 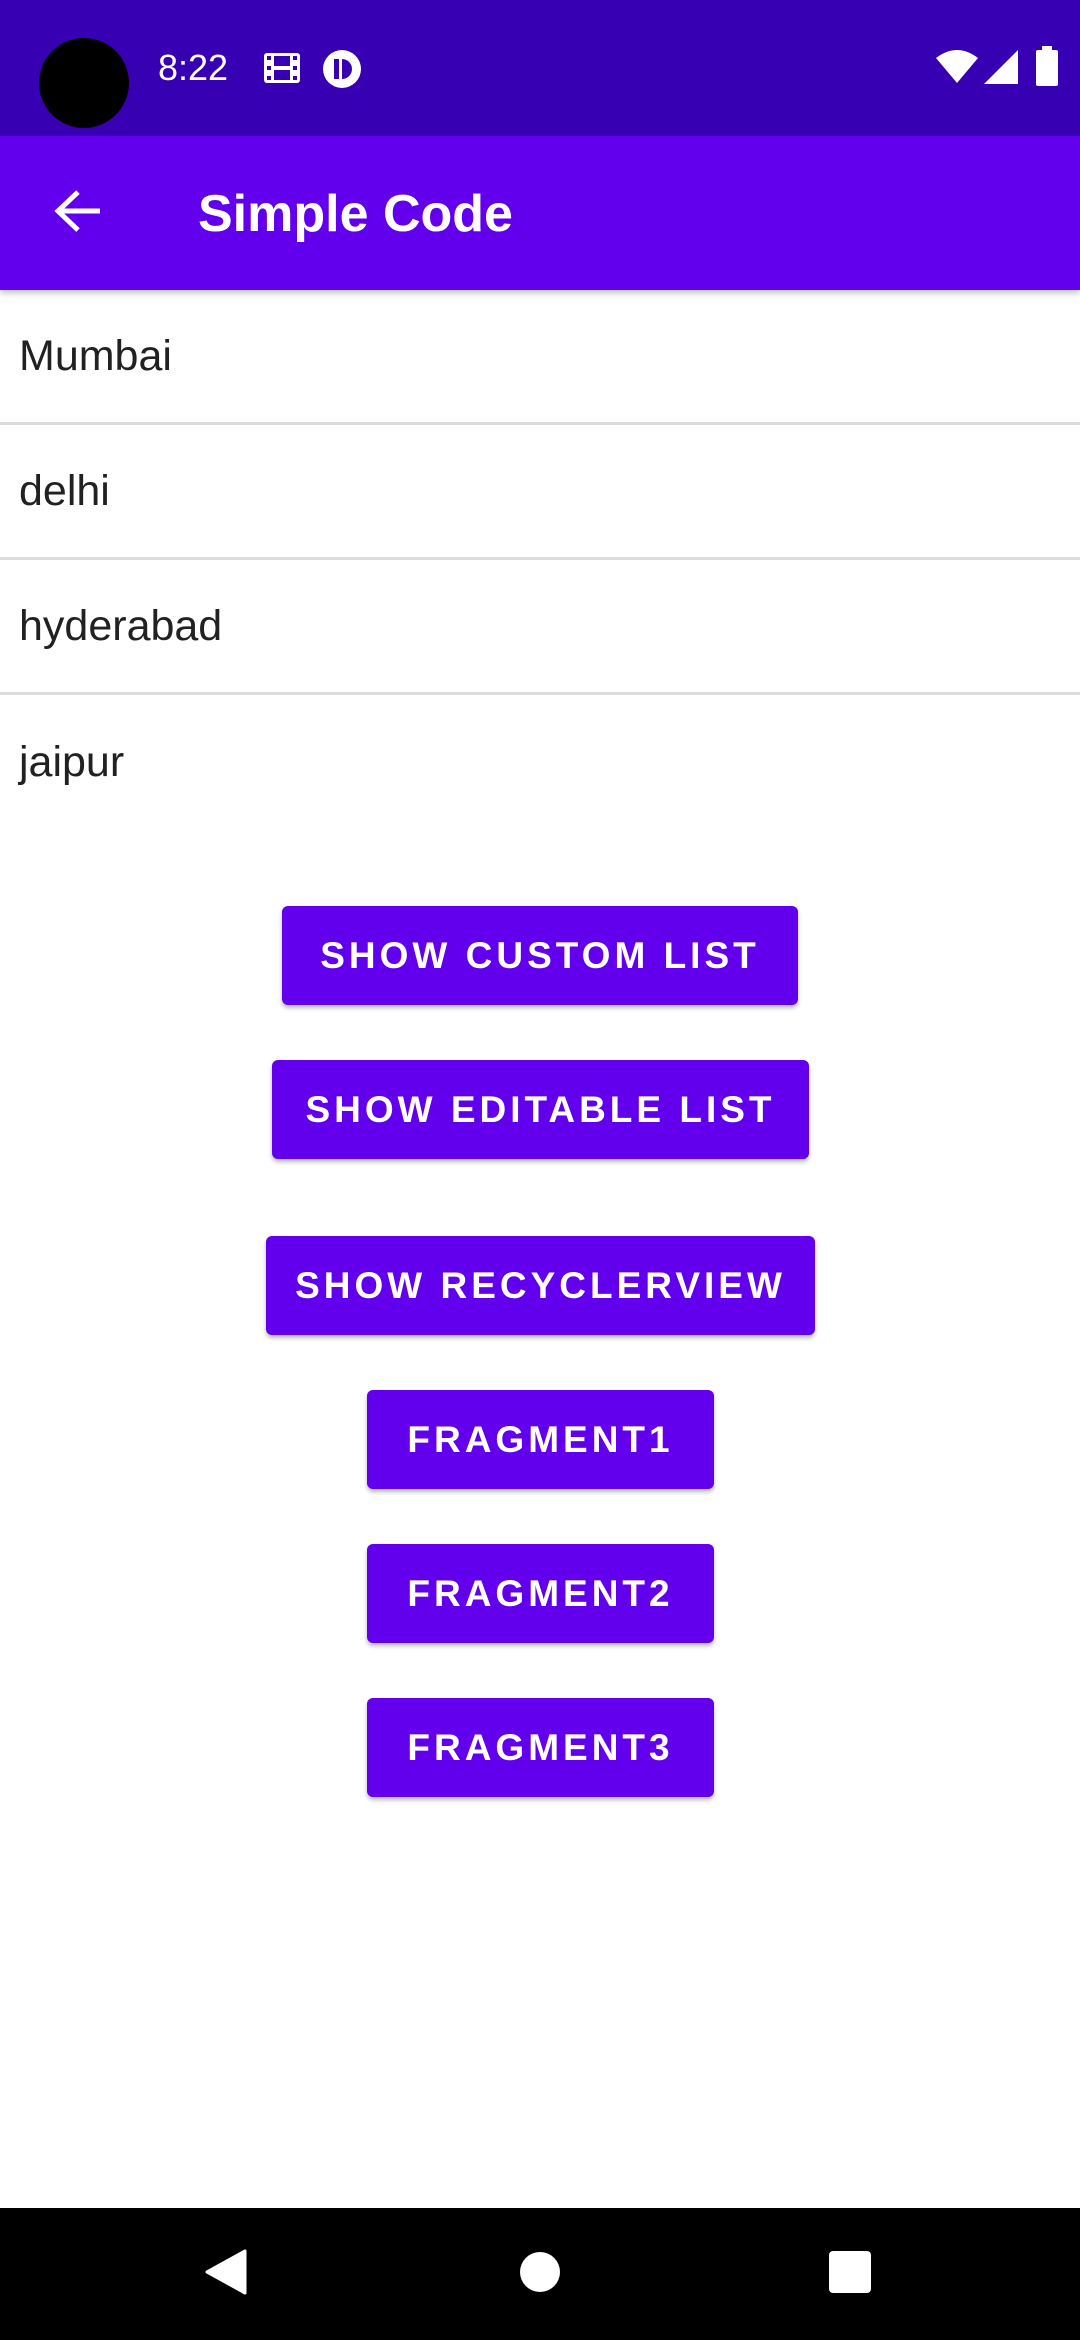 I want to click on signal-icon, so click(x=1001, y=67).